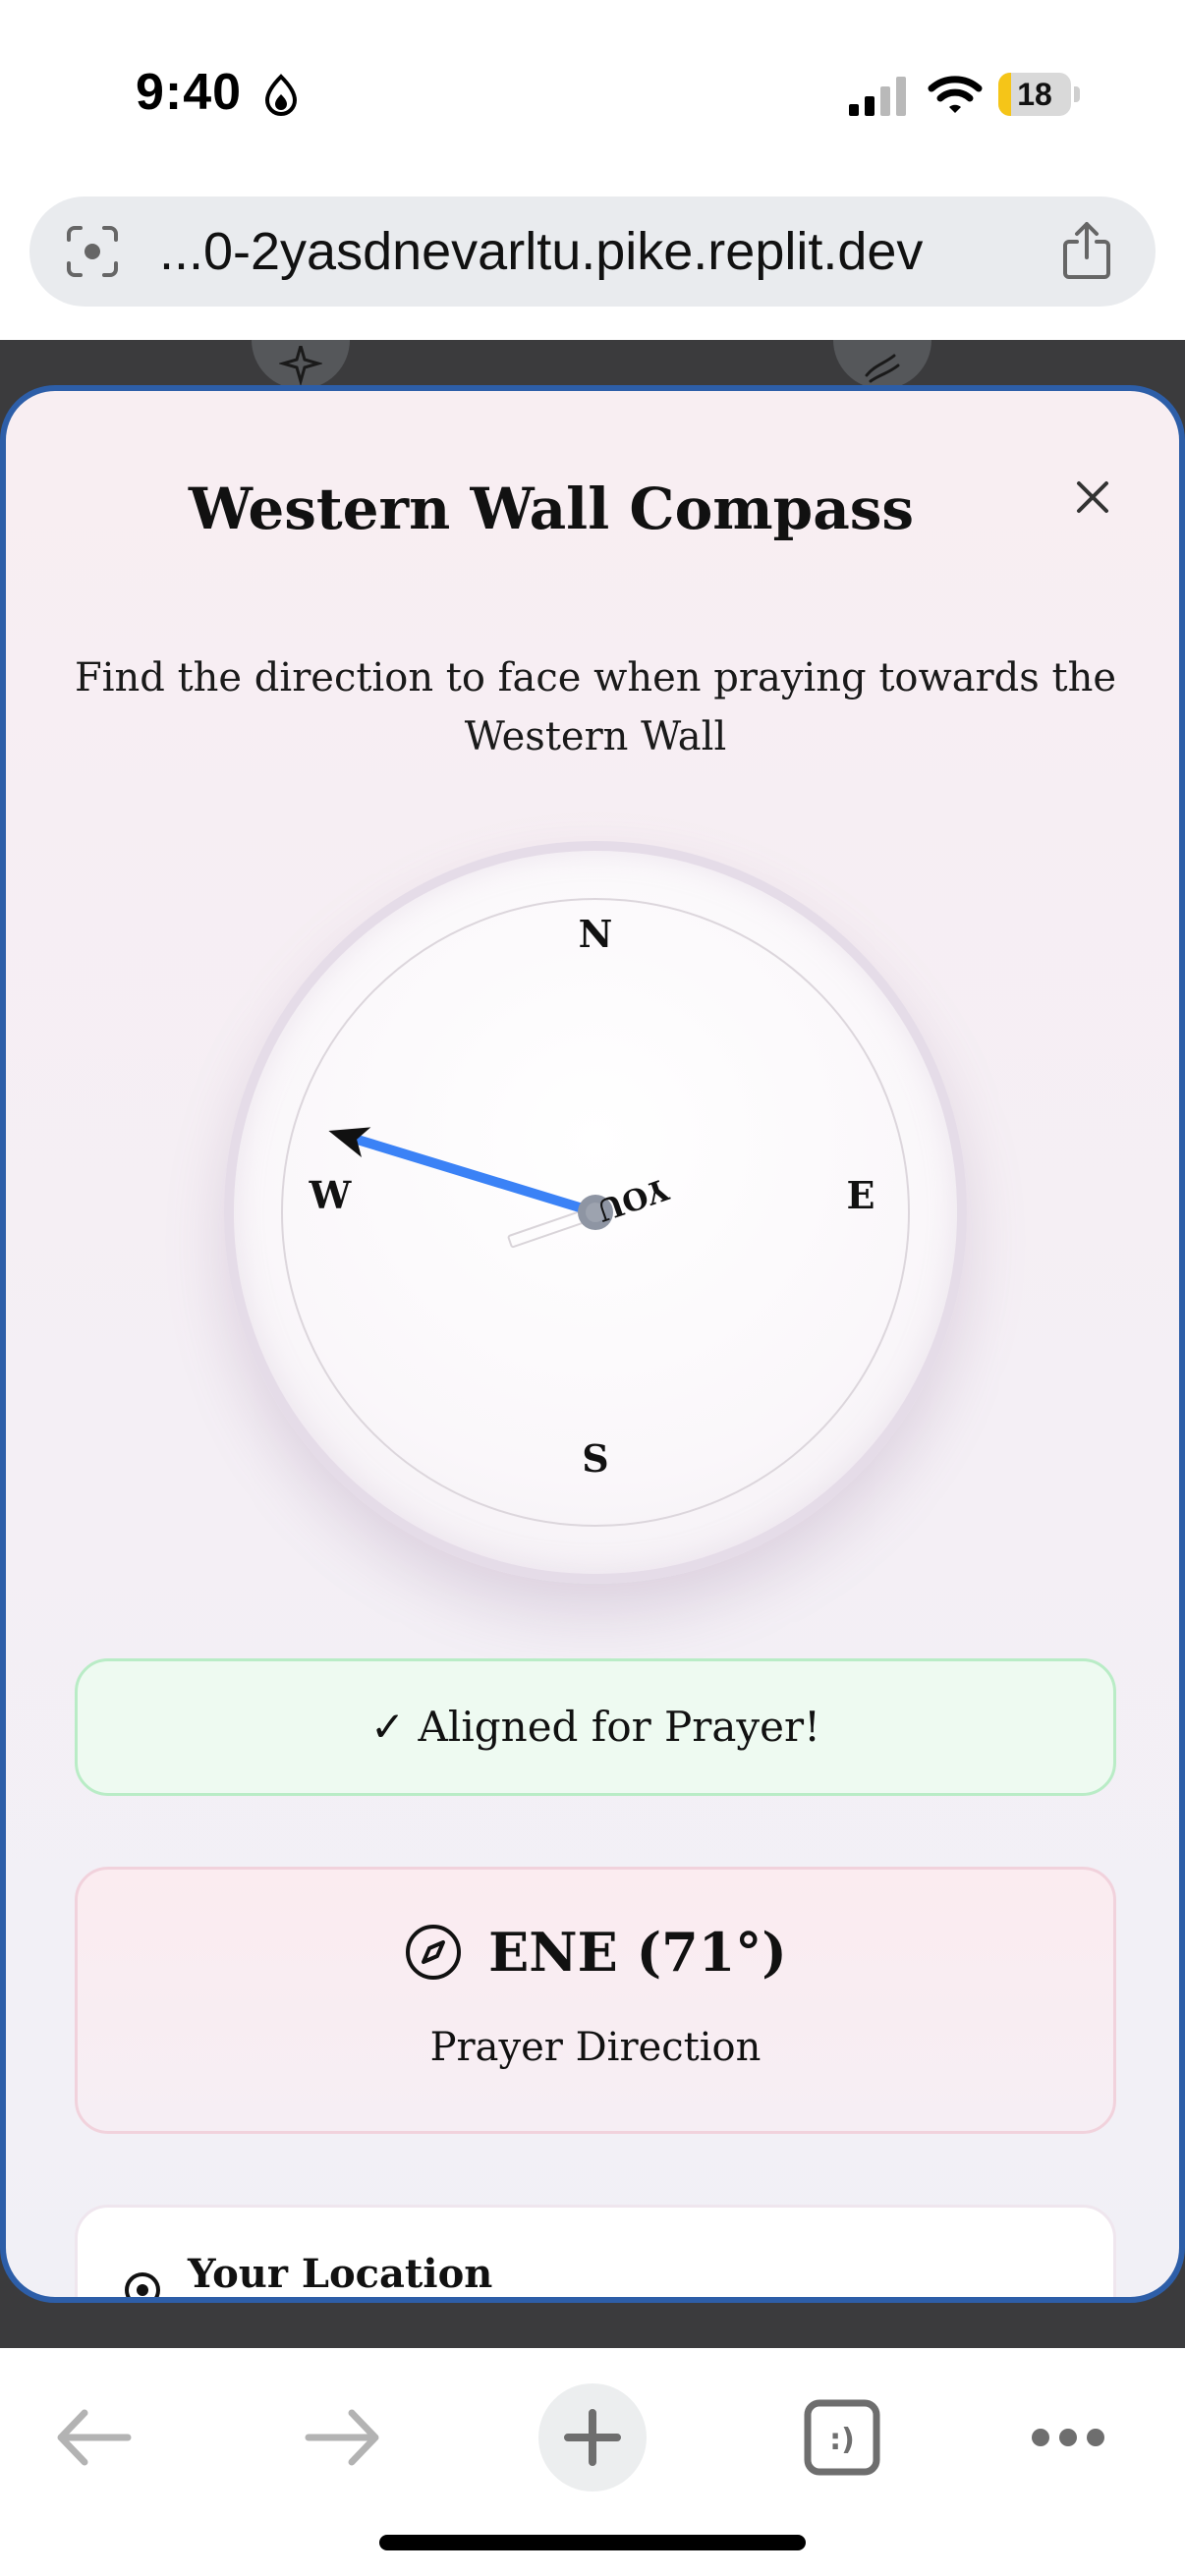 Image resolution: width=1185 pixels, height=2576 pixels. Describe the element at coordinates (1092, 497) in the screenshot. I see `close-icon` at that location.